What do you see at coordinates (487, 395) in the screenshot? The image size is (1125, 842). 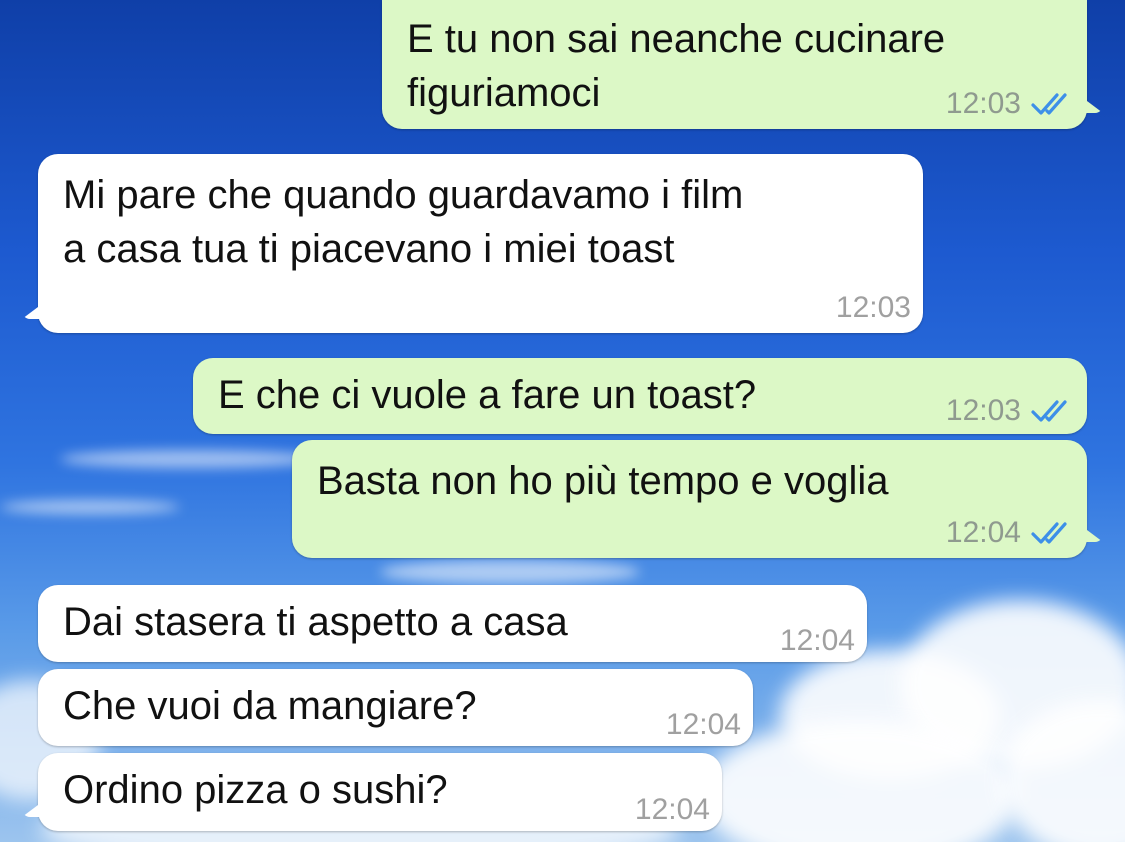 I see `message-text: E che ci vuole a fare un toast?` at bounding box center [487, 395].